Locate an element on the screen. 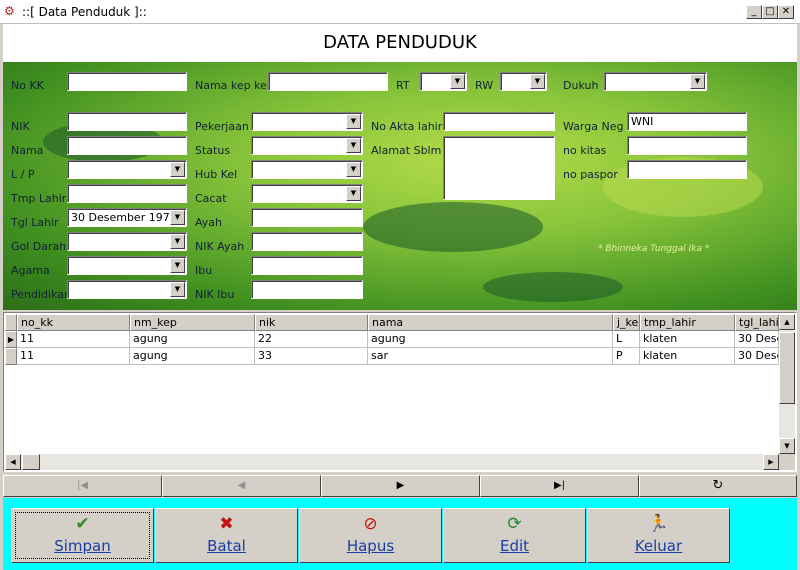 Image resolution: width=800 pixels, height=570 pixels. scroll-up-icon: ▲ is located at coordinates (787, 322).